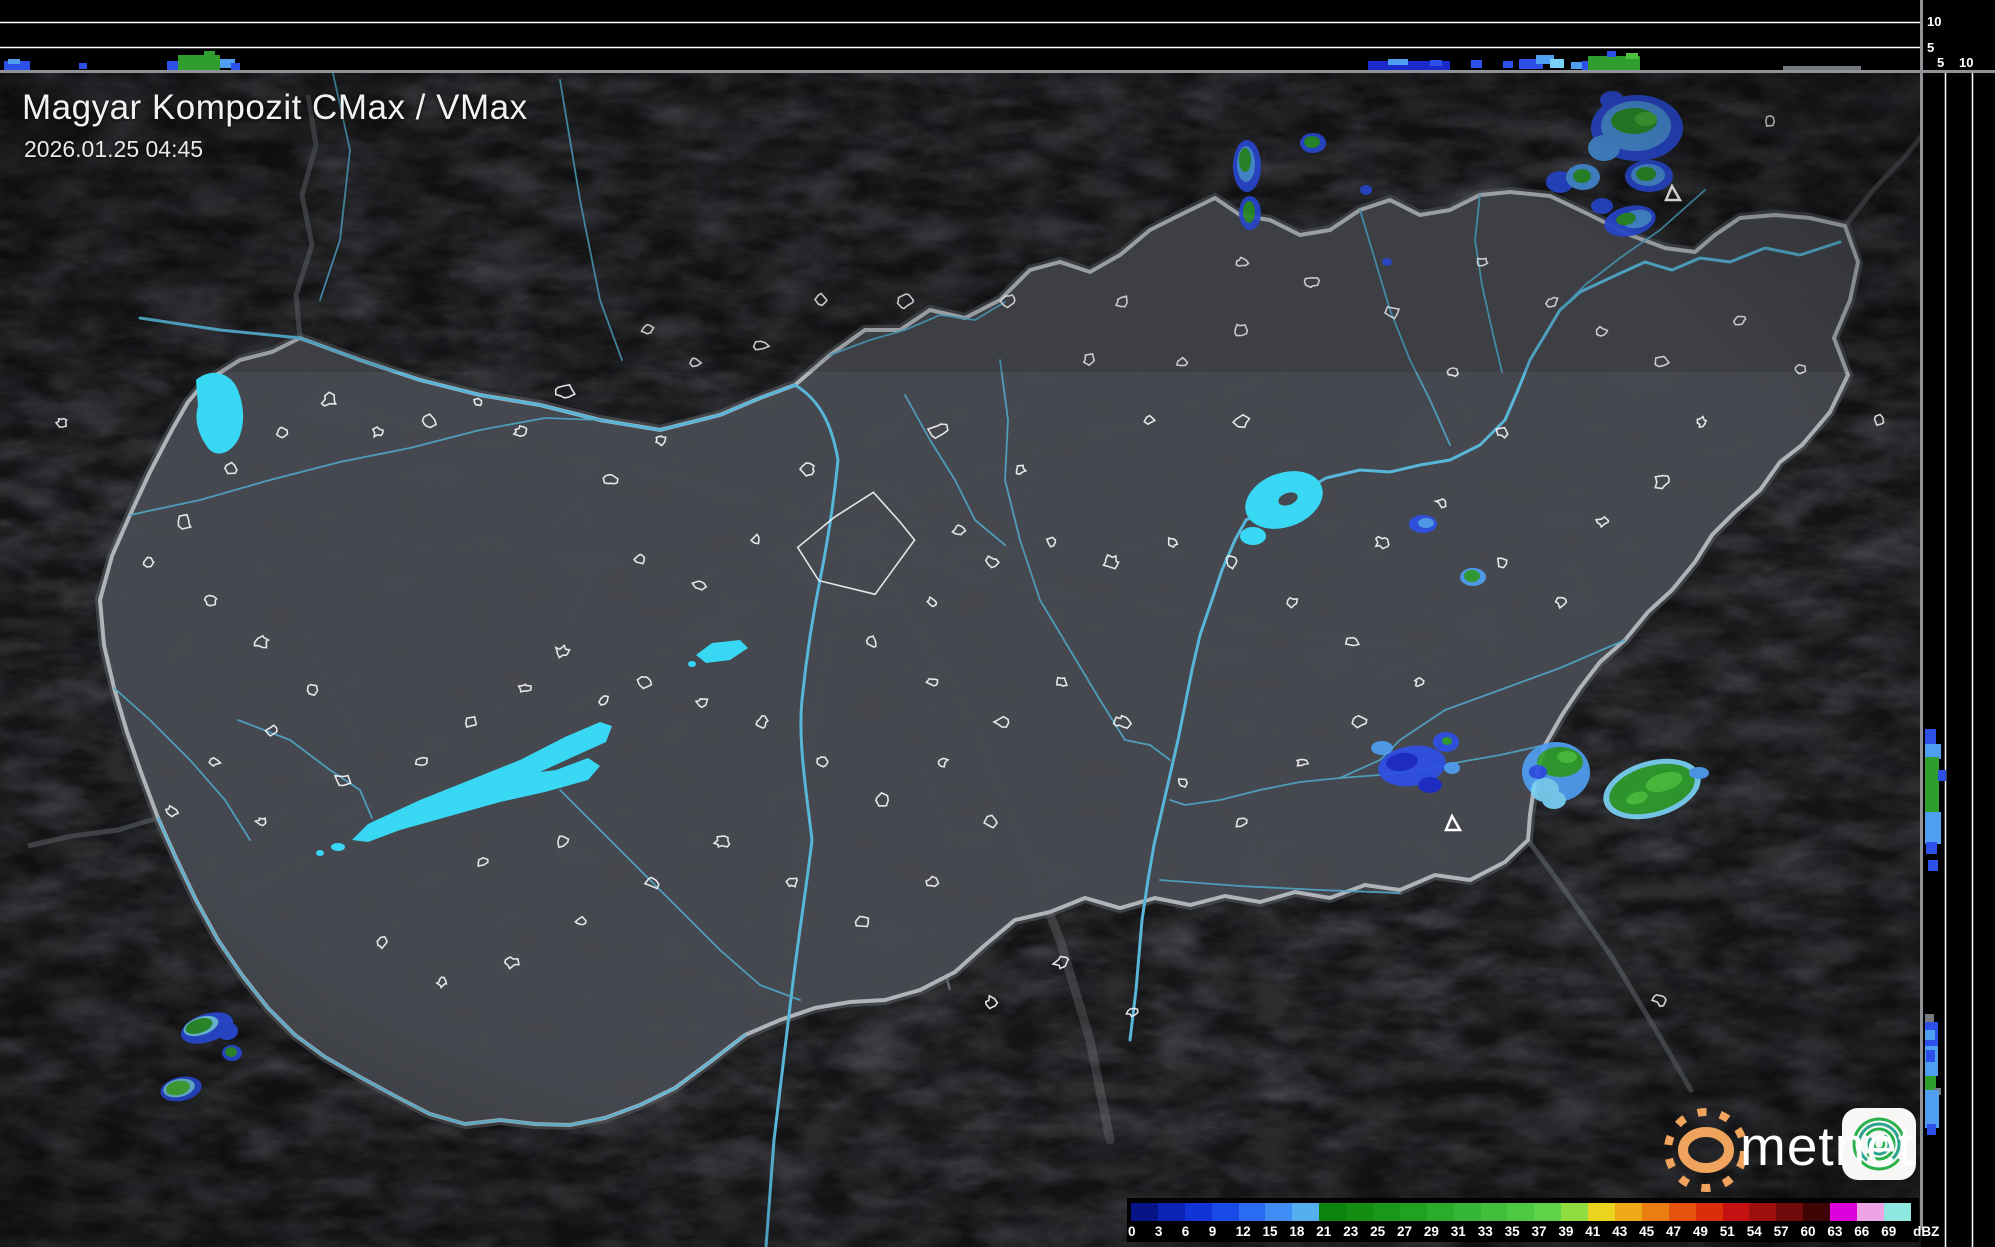 The height and width of the screenshot is (1247, 1995). What do you see at coordinates (1926, 1231) in the screenshot?
I see `legend-unit-label: dBZ` at bounding box center [1926, 1231].